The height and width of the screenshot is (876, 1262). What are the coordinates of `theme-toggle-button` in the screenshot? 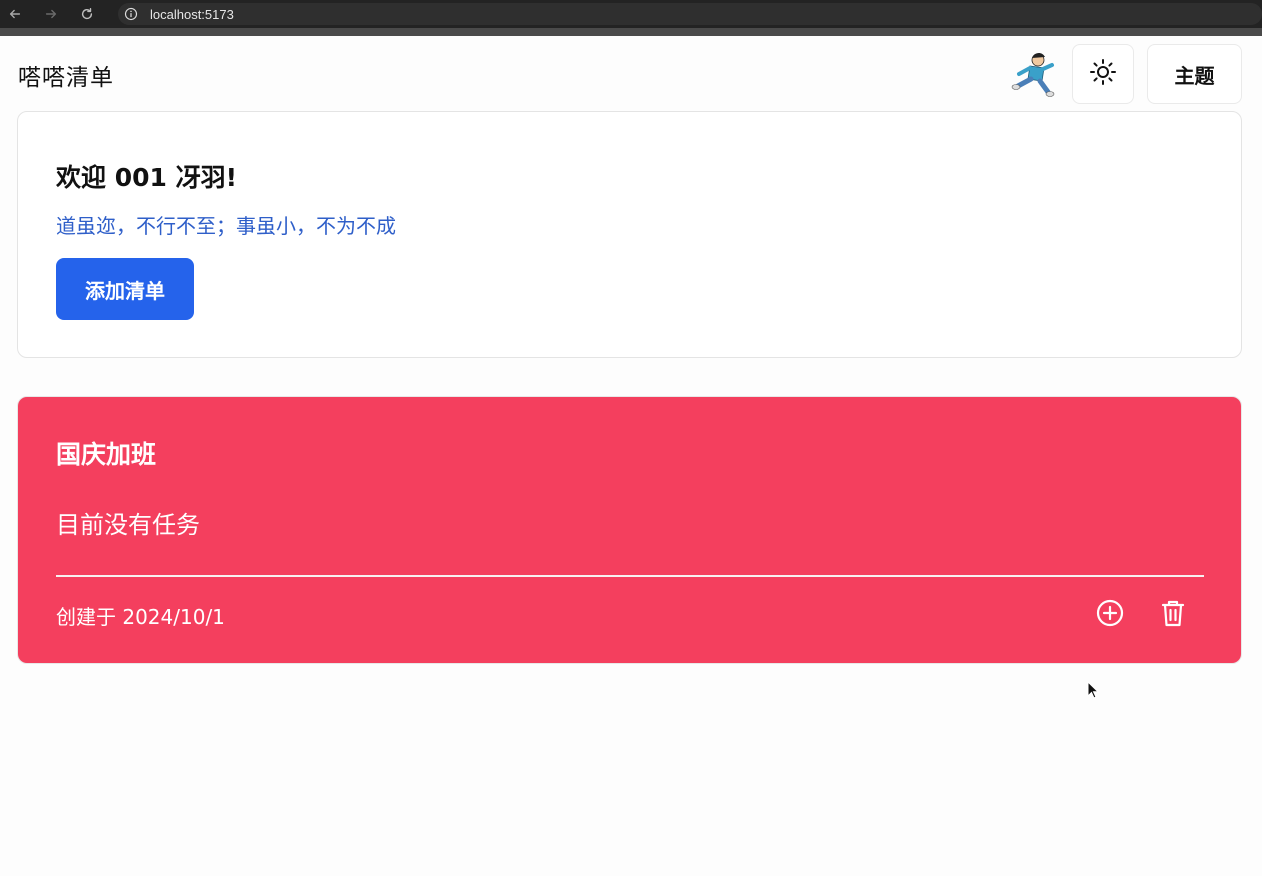 It's located at (1103, 74).